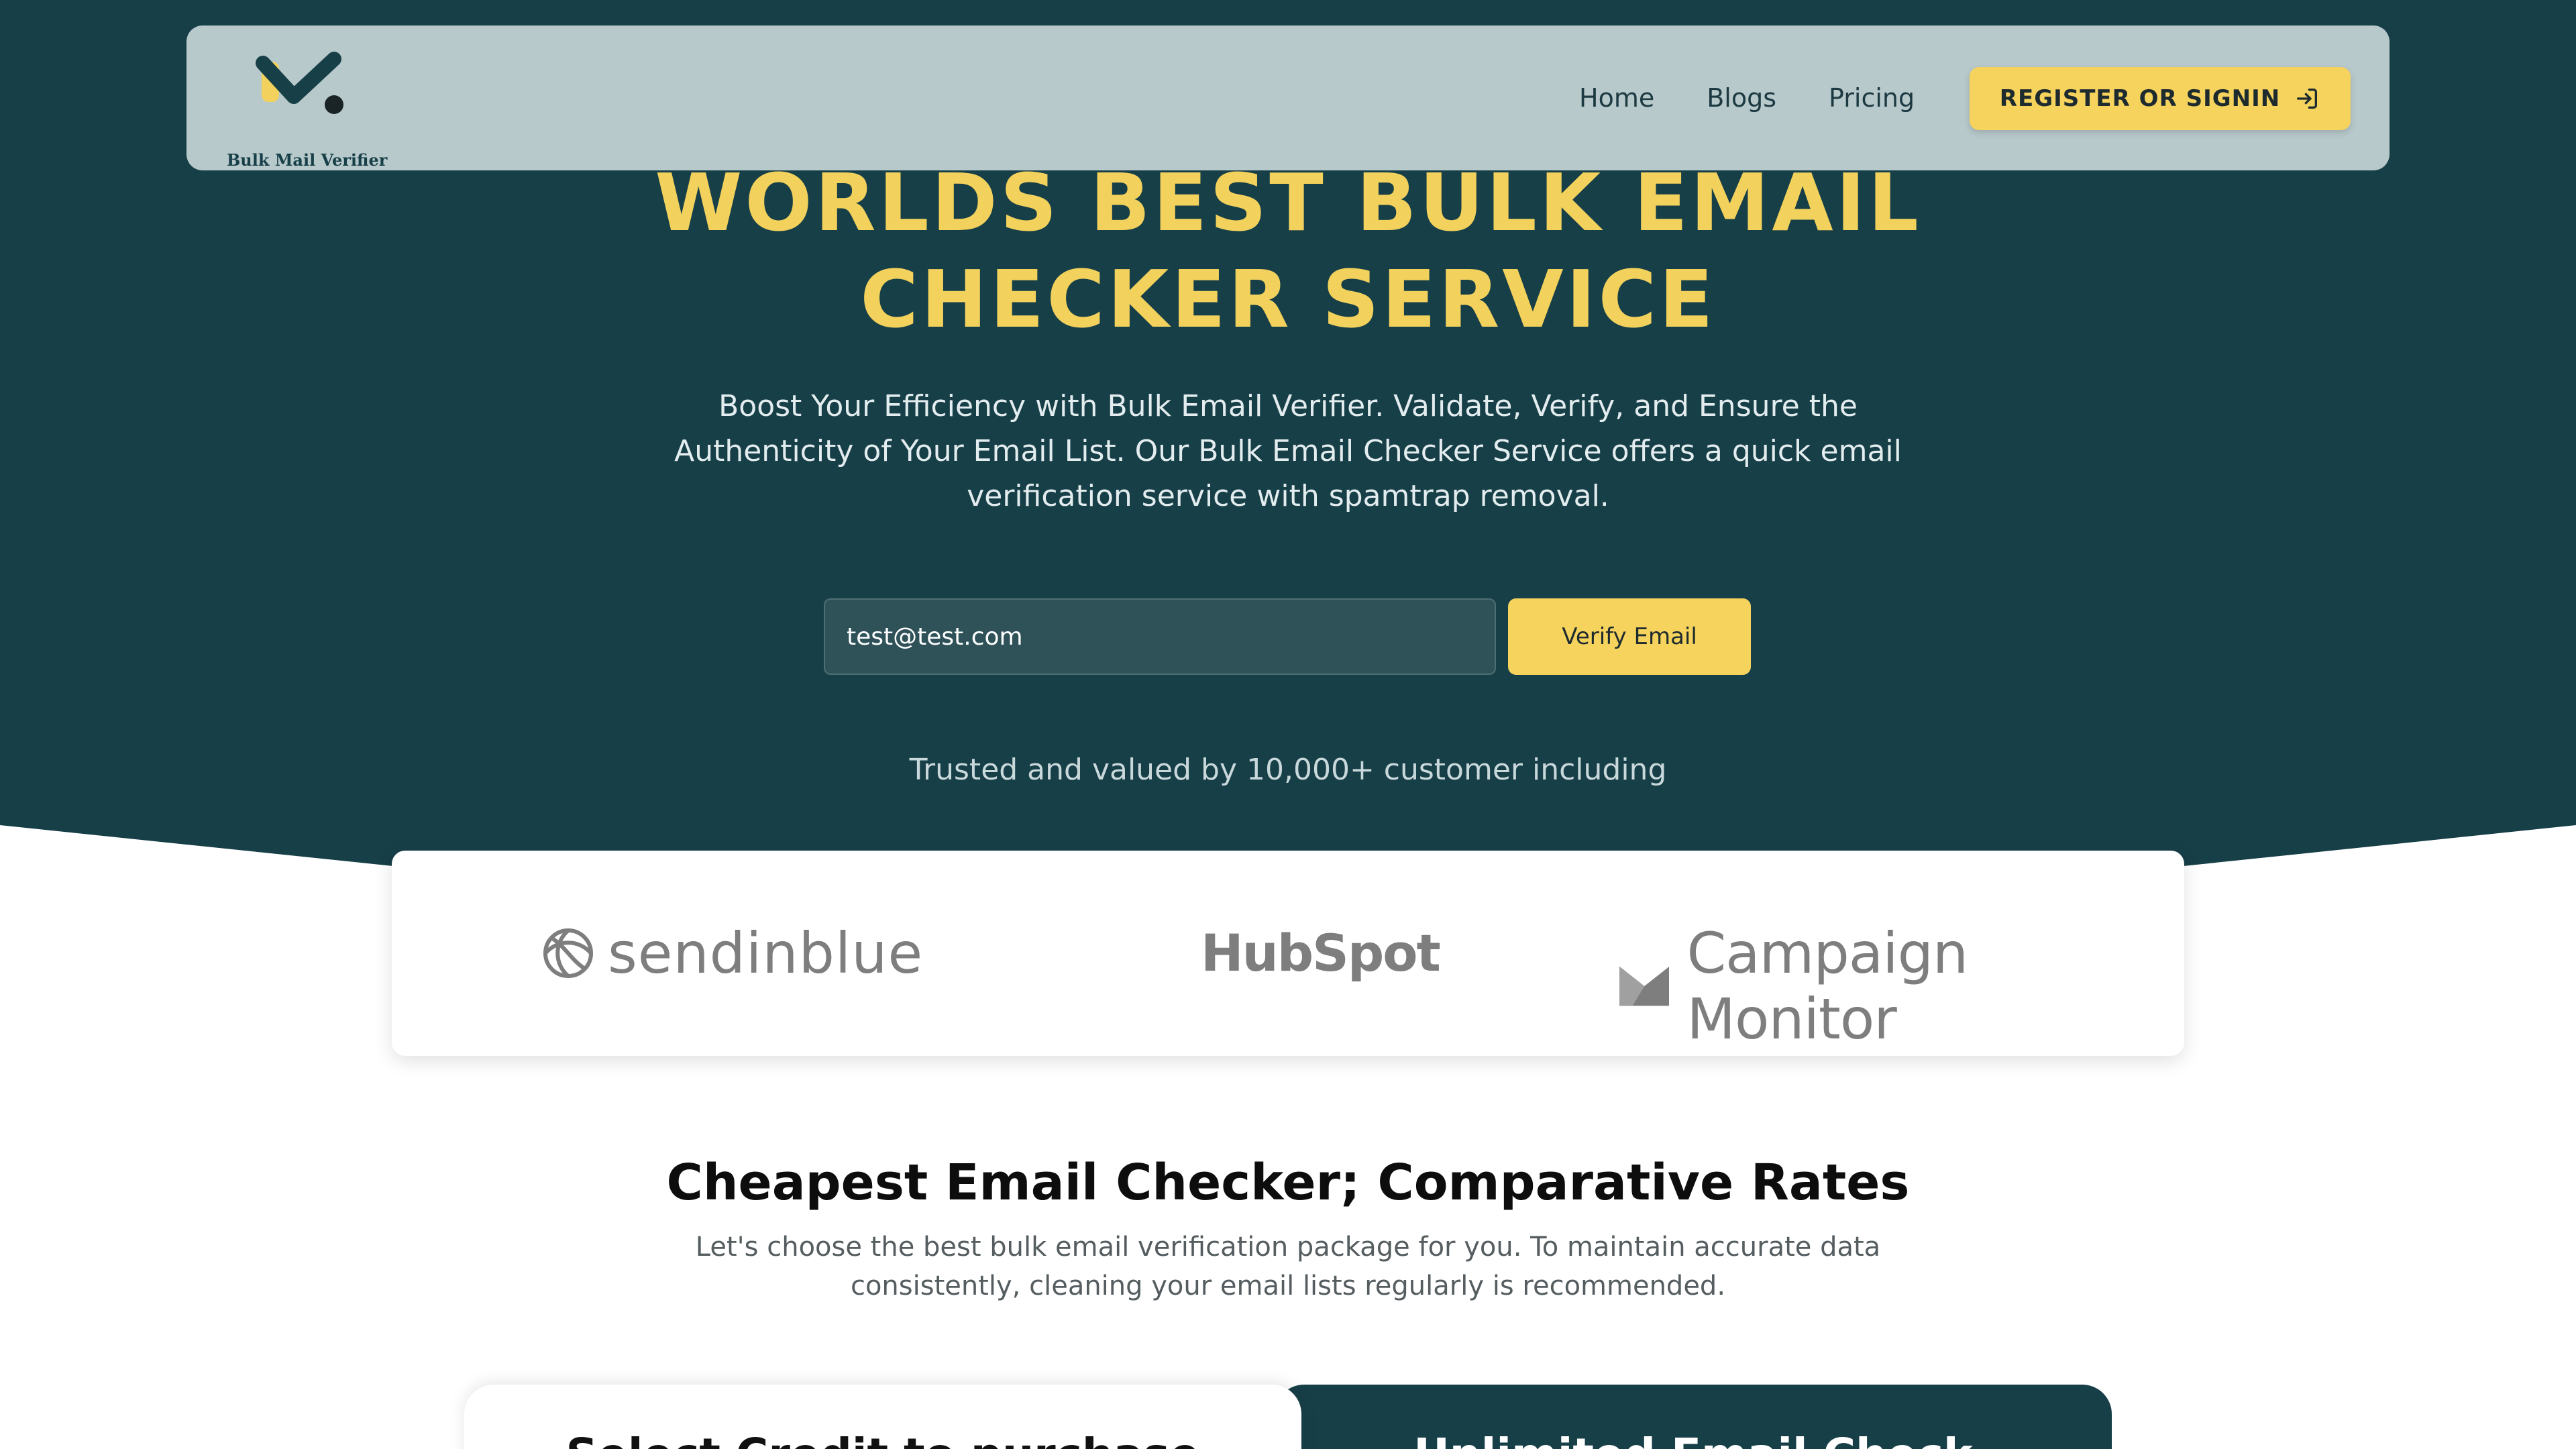 The width and height of the screenshot is (2576, 1449). Describe the element at coordinates (2307, 99) in the screenshot. I see `signin-arrow-icon` at that location.